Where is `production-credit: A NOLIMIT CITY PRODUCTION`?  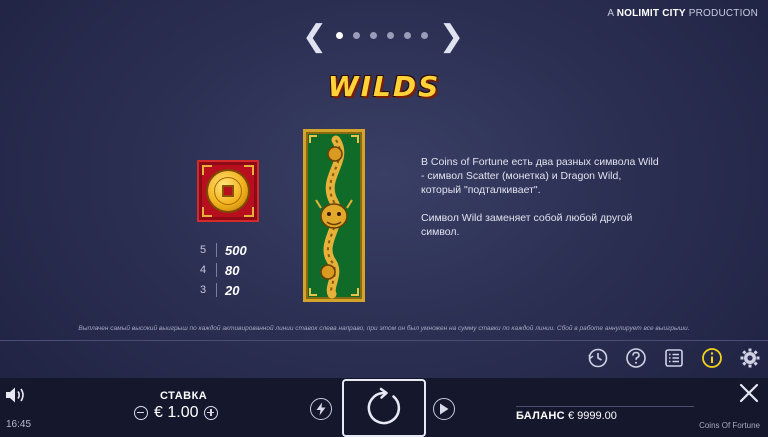
production-credit: A NOLIMIT CITY PRODUCTION is located at coordinates (682, 13).